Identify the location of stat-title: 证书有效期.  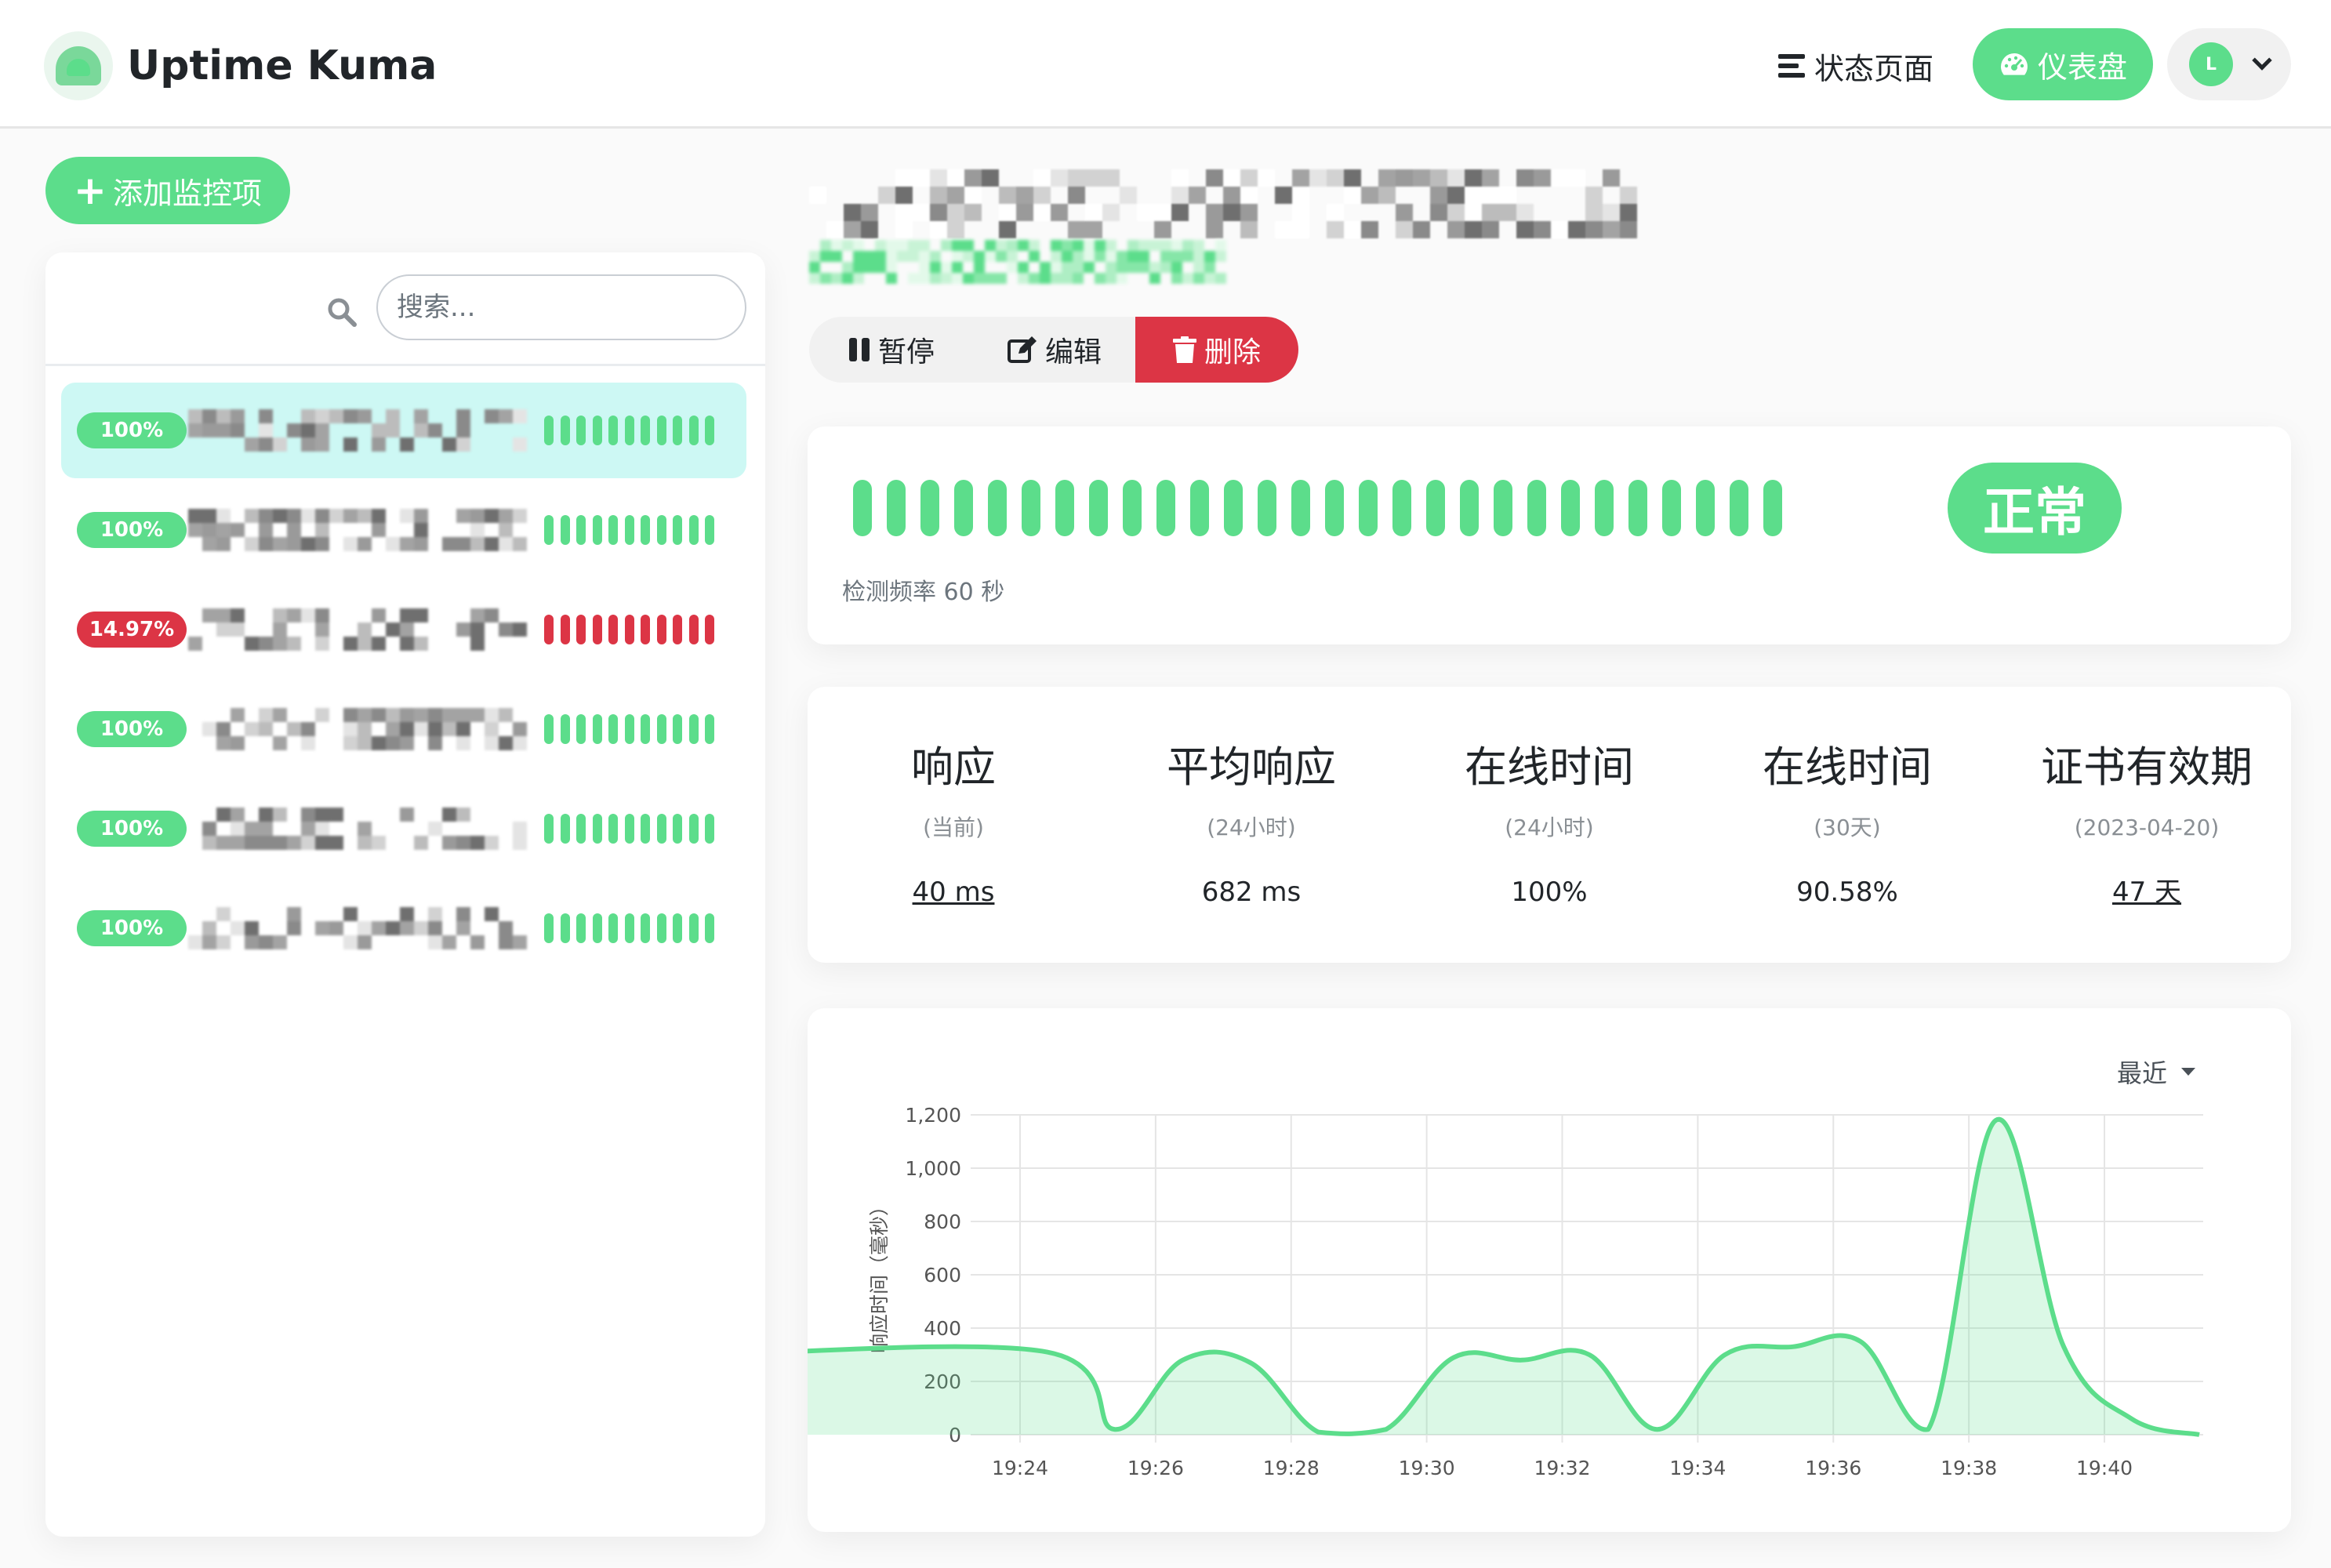
(2147, 767).